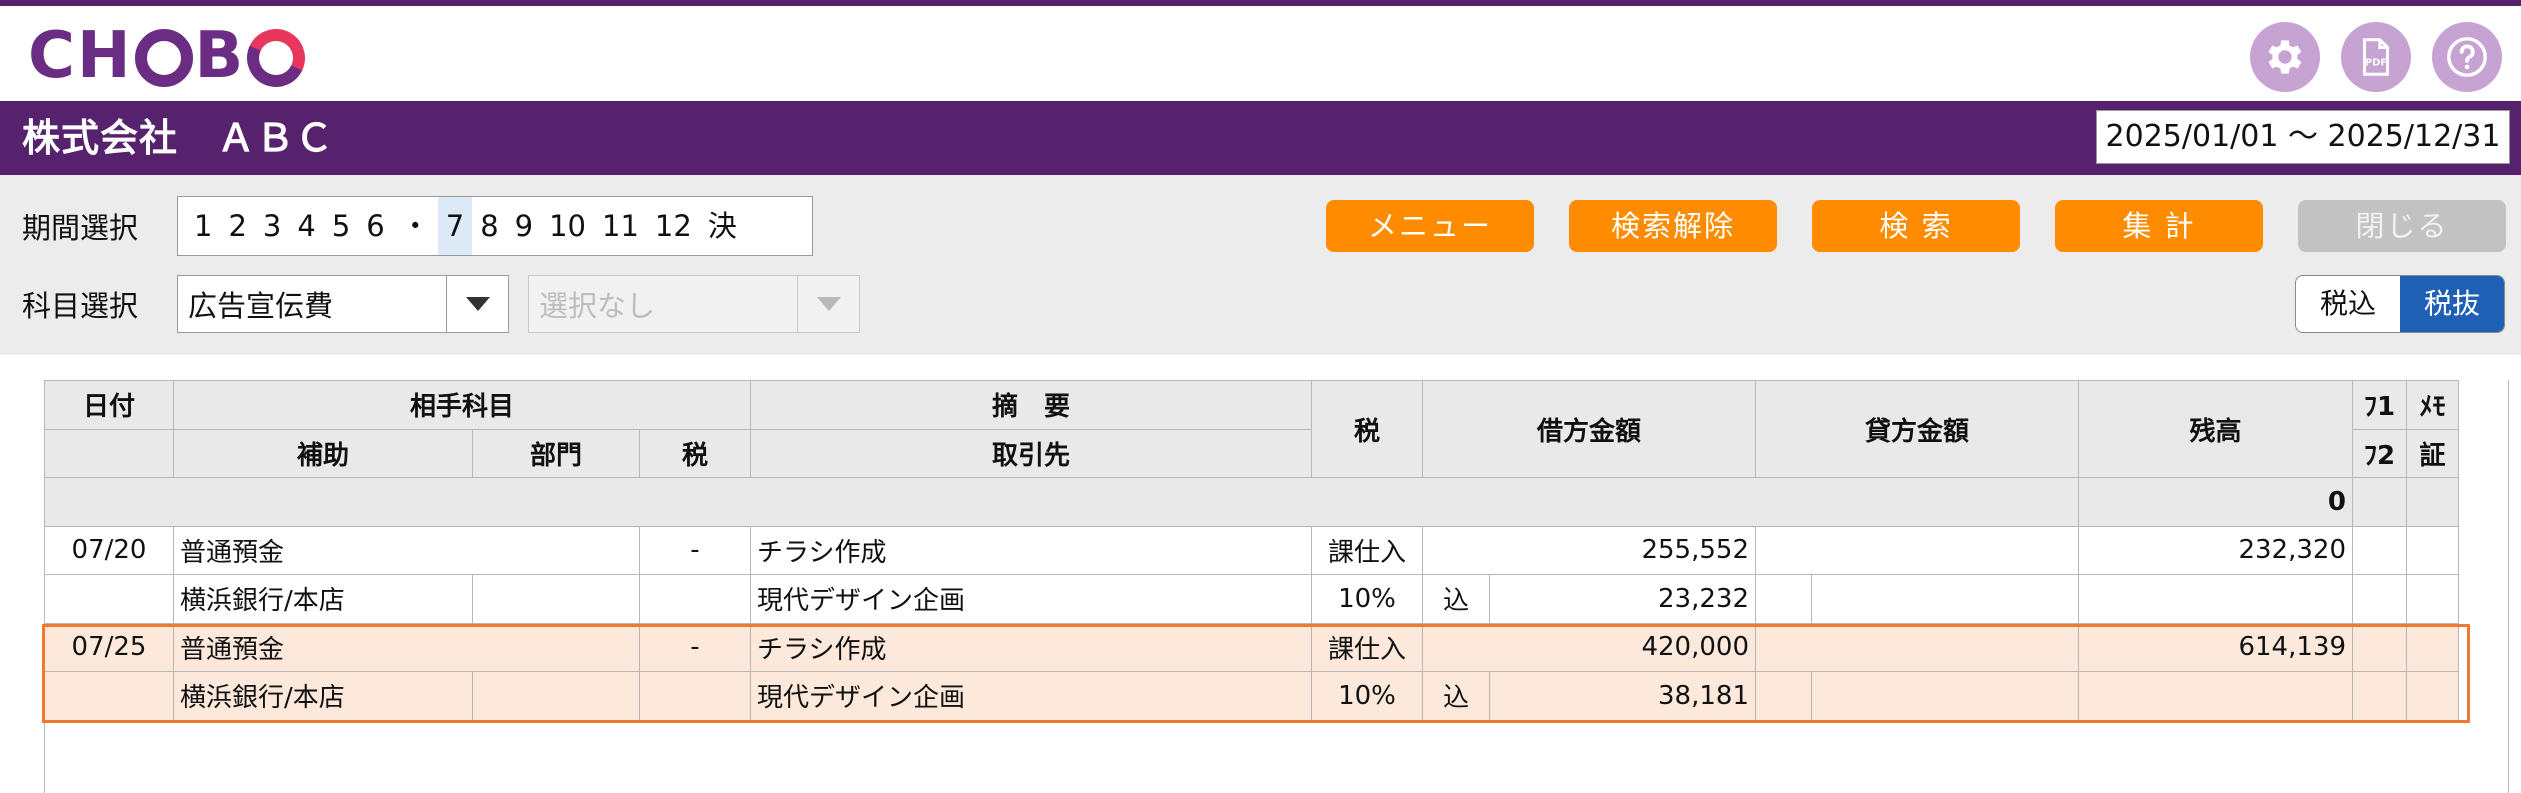 Image resolution: width=2521 pixels, height=793 pixels. I want to click on table-row: 07/25 普通預金 - チラシ作成 課仕入 420,000 614,139, so click(1251, 647).